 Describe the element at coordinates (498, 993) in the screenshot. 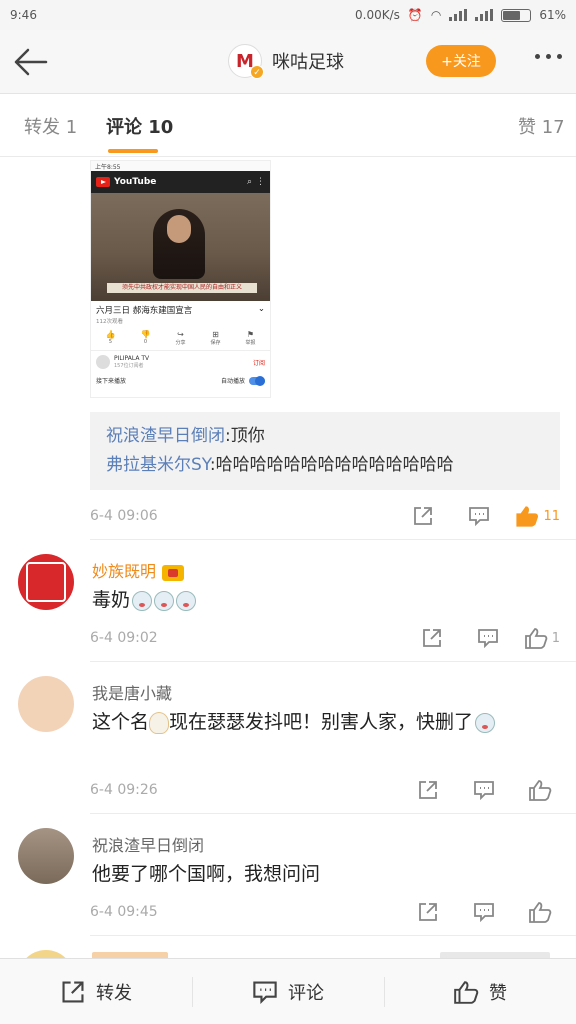

I see `like-label: 赞` at that location.